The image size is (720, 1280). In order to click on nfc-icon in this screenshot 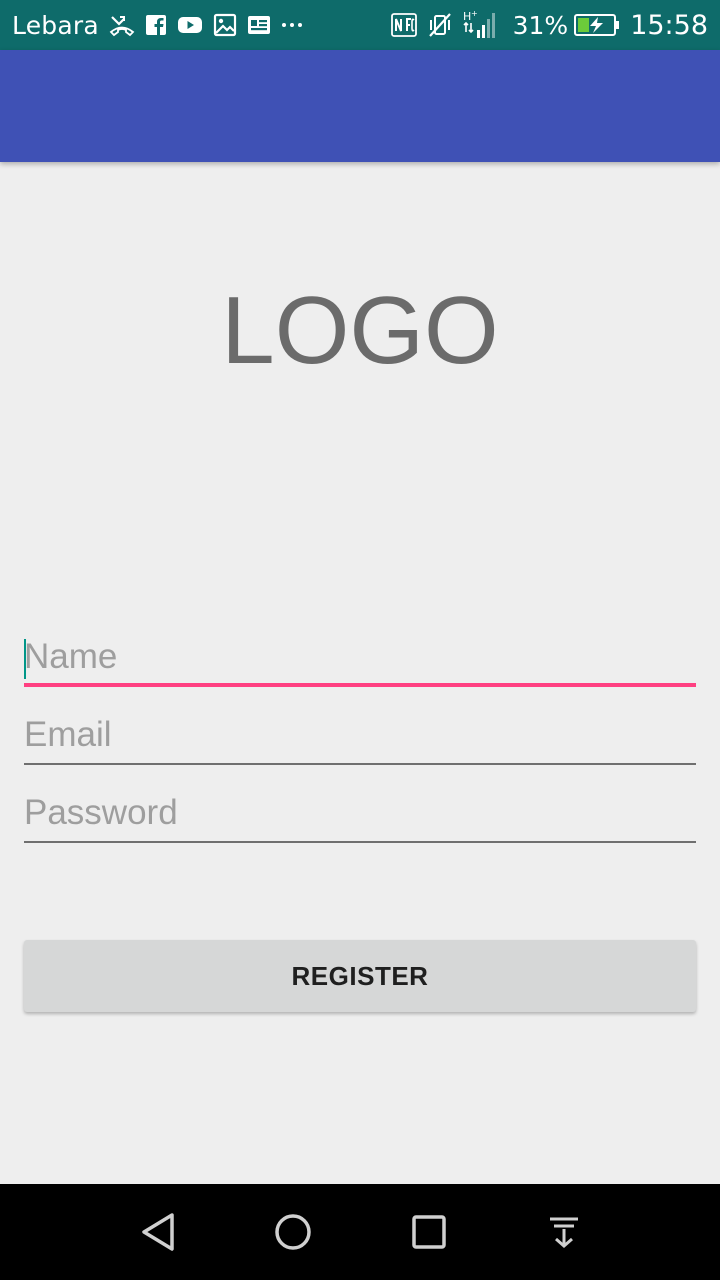, I will do `click(403, 25)`.